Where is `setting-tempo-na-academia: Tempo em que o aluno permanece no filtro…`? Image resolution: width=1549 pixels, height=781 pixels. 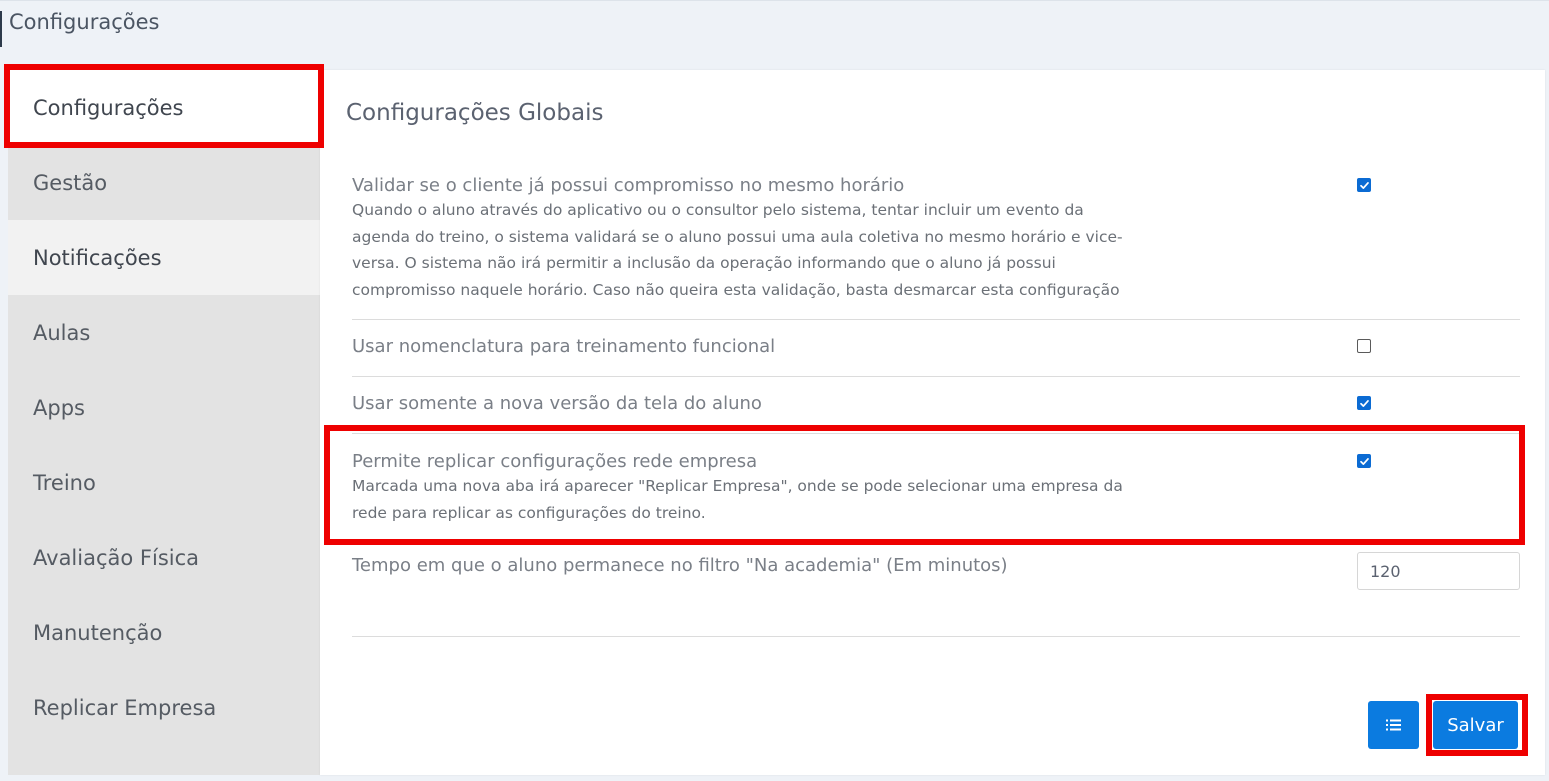 setting-tempo-na-academia: Tempo em que o aluno permanece no filtro… is located at coordinates (936, 594).